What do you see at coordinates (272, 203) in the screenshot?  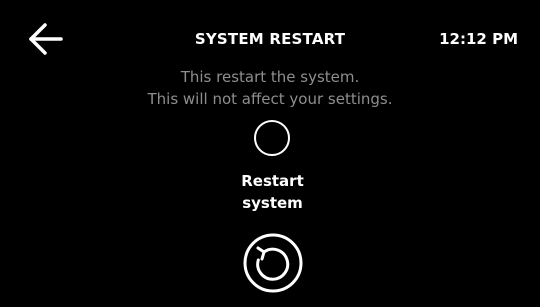 I see `restart-option-label-line-2: system` at bounding box center [272, 203].